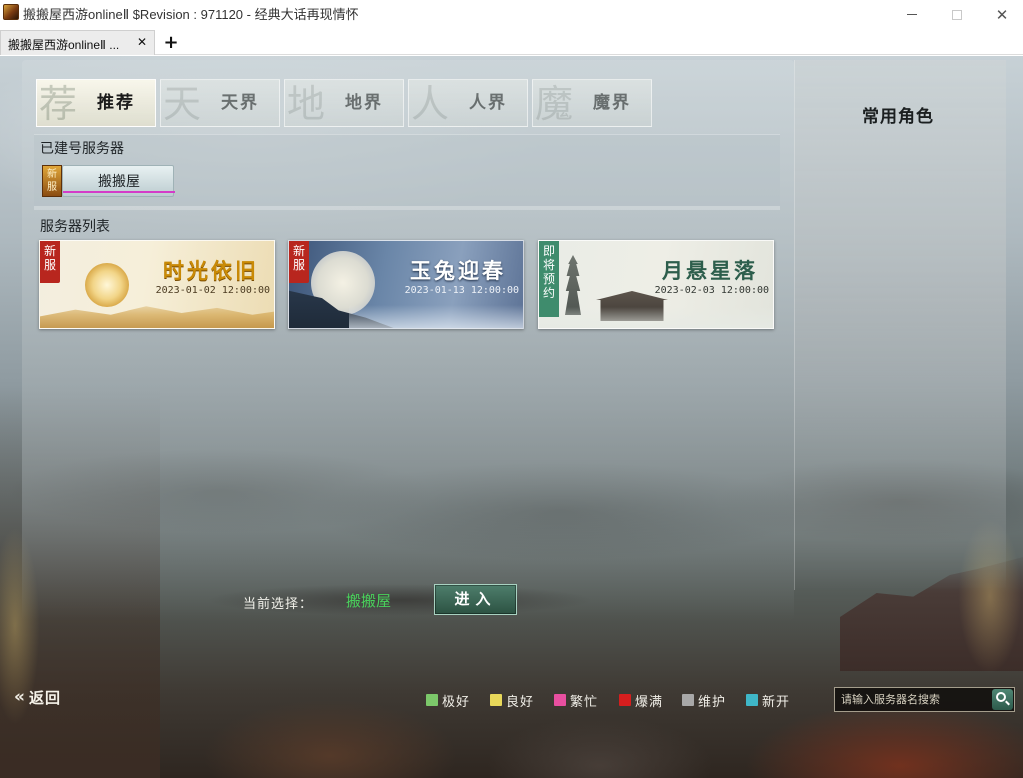 The width and height of the screenshot is (1023, 778). What do you see at coordinates (461, 290) in the screenshot?
I see `server-card-time: 2023-01-13 12:00:00` at bounding box center [461, 290].